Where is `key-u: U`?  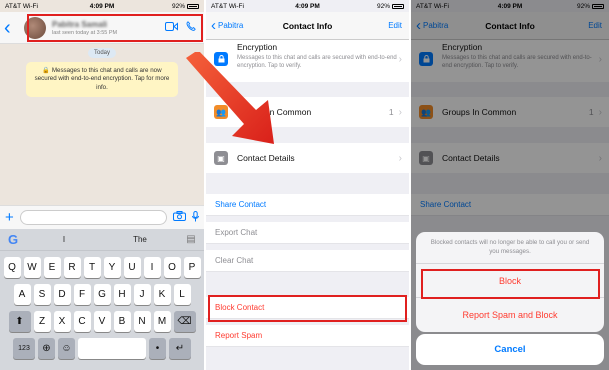 key-u: U is located at coordinates (132, 267).